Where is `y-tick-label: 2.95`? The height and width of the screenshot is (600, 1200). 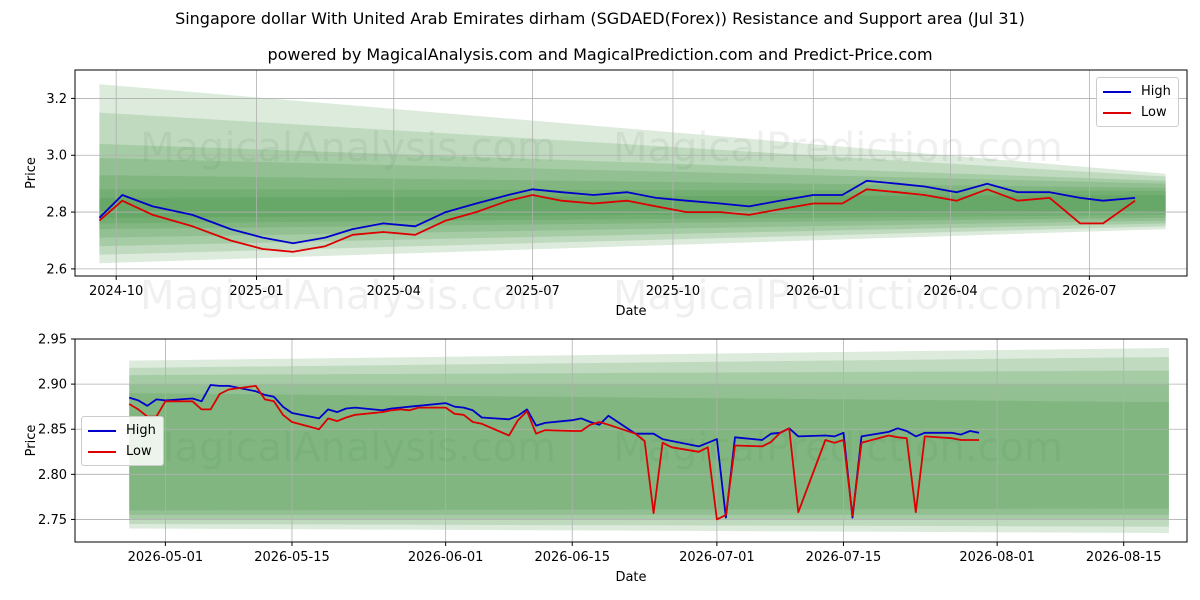 y-tick-label: 2.95 is located at coordinates (52, 340).